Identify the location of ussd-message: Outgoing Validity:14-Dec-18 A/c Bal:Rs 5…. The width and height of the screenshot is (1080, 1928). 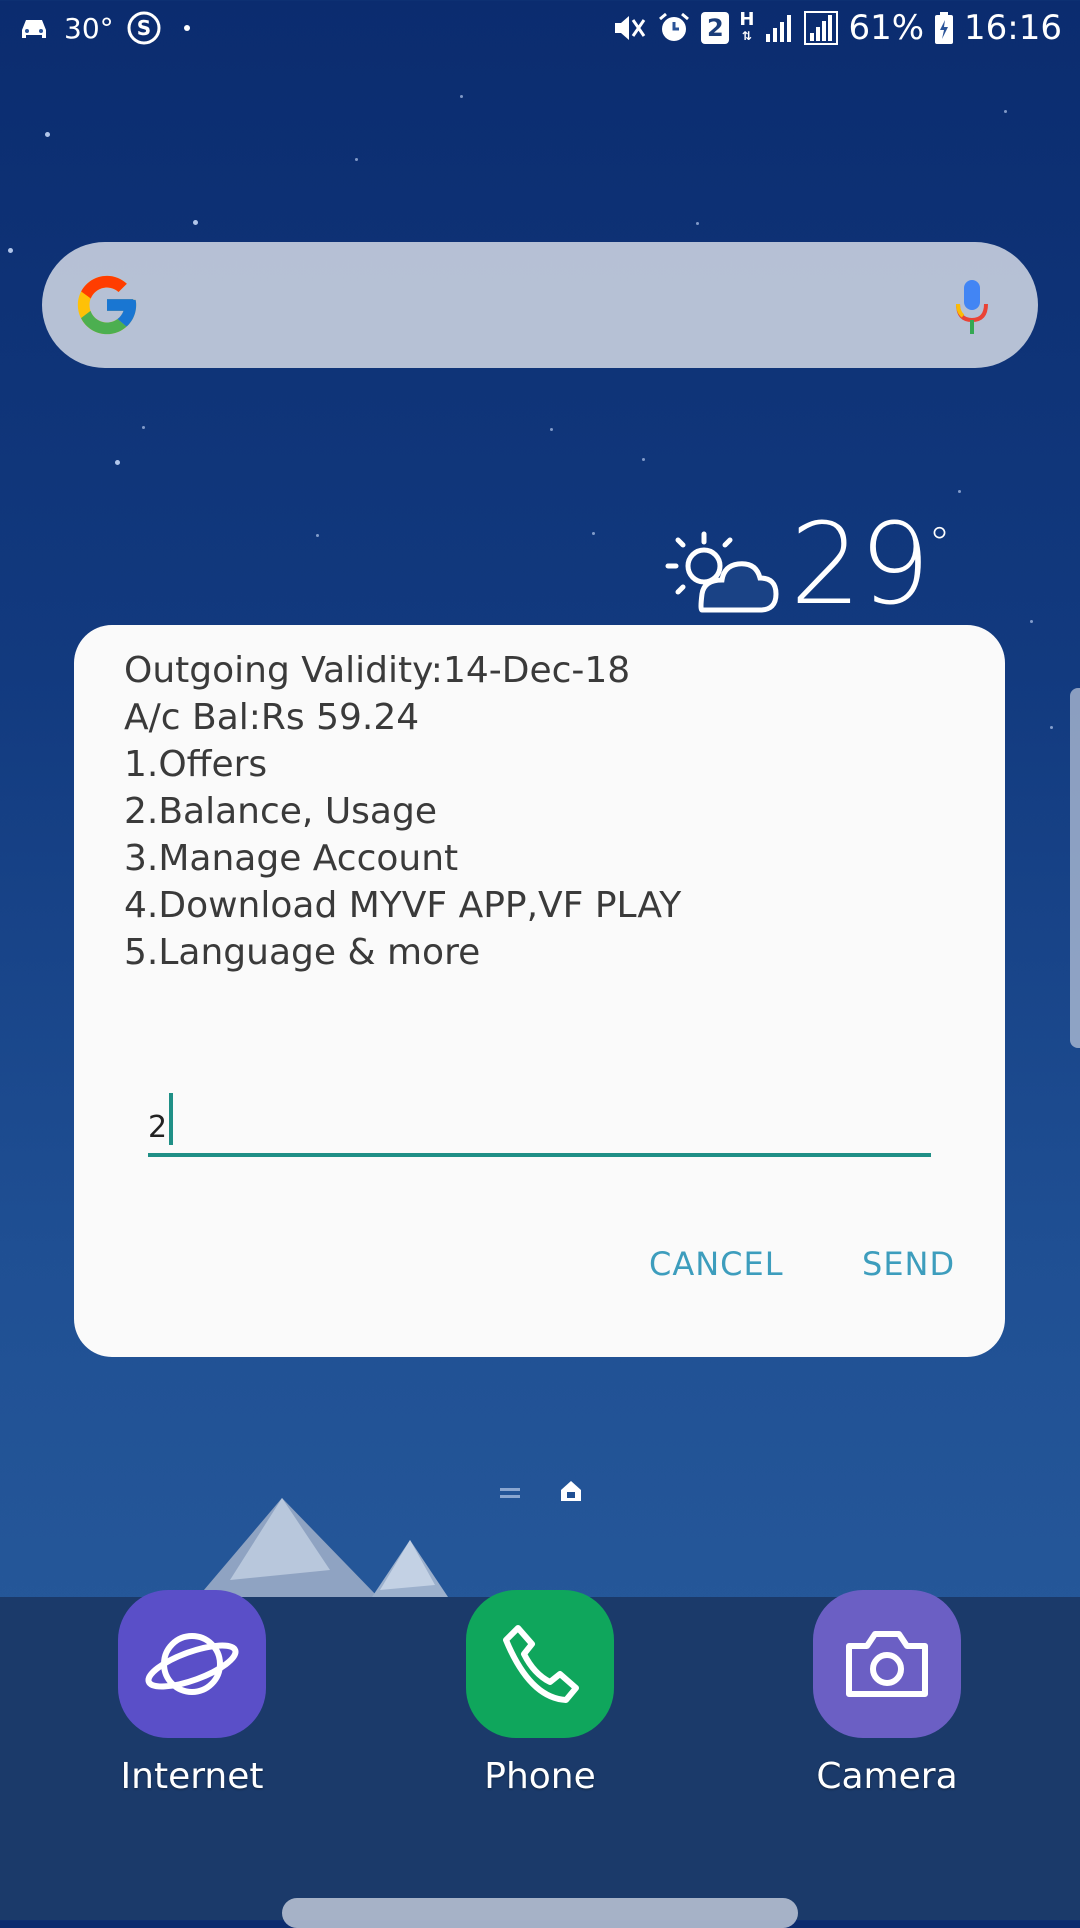
(402, 811).